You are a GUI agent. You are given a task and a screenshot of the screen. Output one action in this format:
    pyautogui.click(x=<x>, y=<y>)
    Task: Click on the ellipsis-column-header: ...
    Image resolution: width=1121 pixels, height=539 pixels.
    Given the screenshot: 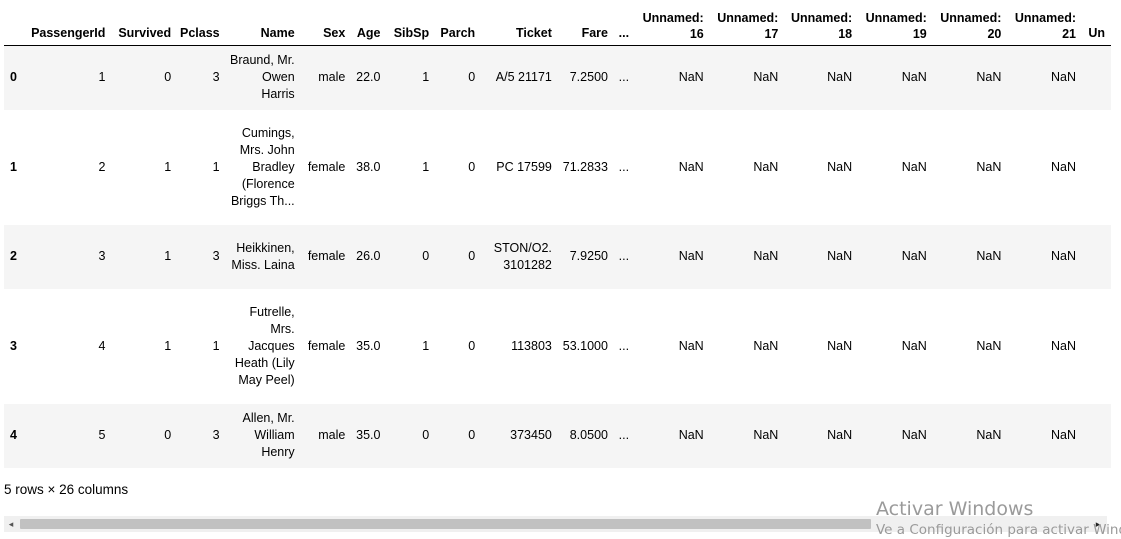 What is the action you would take?
    pyautogui.click(x=624, y=23)
    